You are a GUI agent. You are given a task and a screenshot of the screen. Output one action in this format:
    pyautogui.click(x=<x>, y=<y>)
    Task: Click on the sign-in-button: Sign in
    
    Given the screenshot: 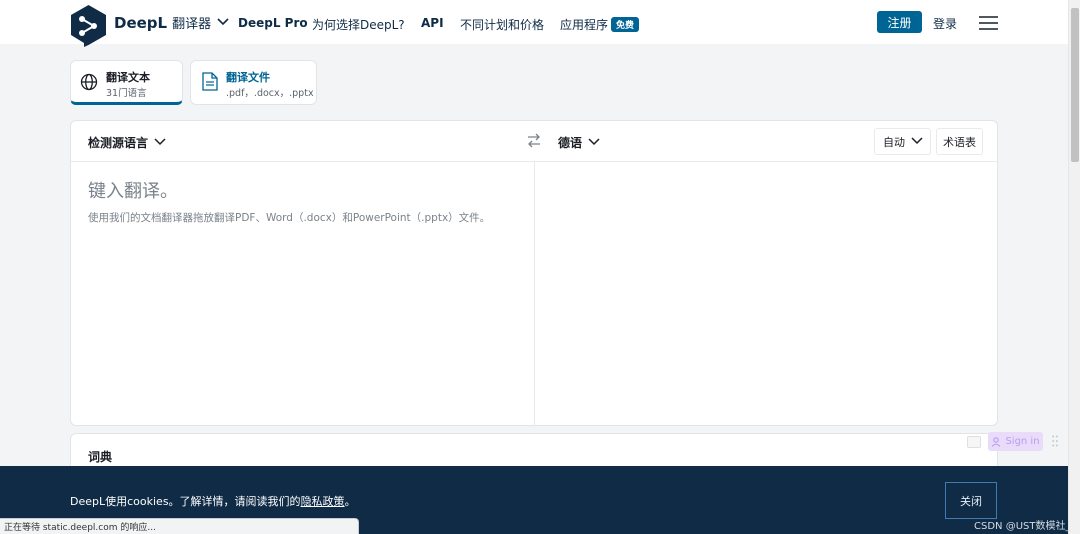 What is the action you would take?
    pyautogui.click(x=1015, y=441)
    